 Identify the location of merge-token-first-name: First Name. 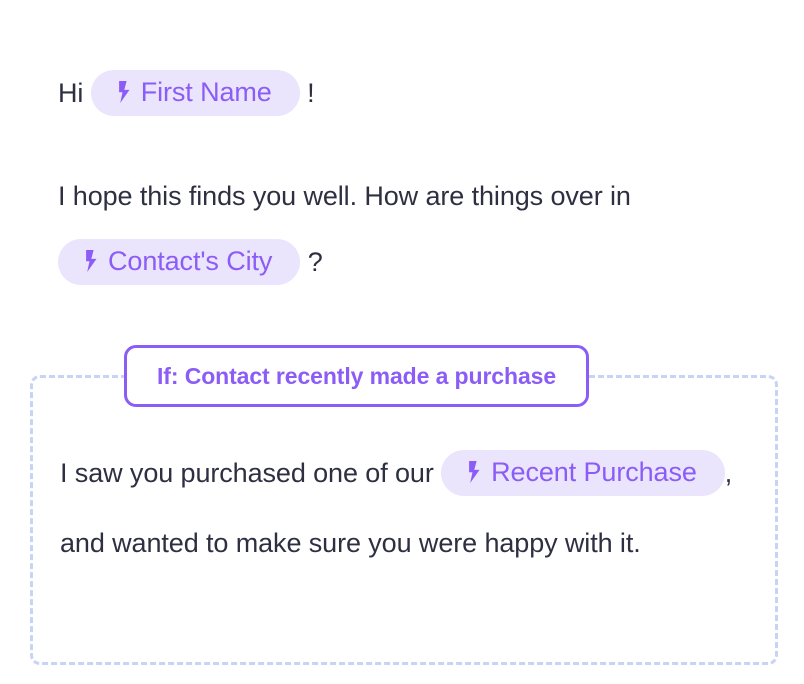
(195, 92).